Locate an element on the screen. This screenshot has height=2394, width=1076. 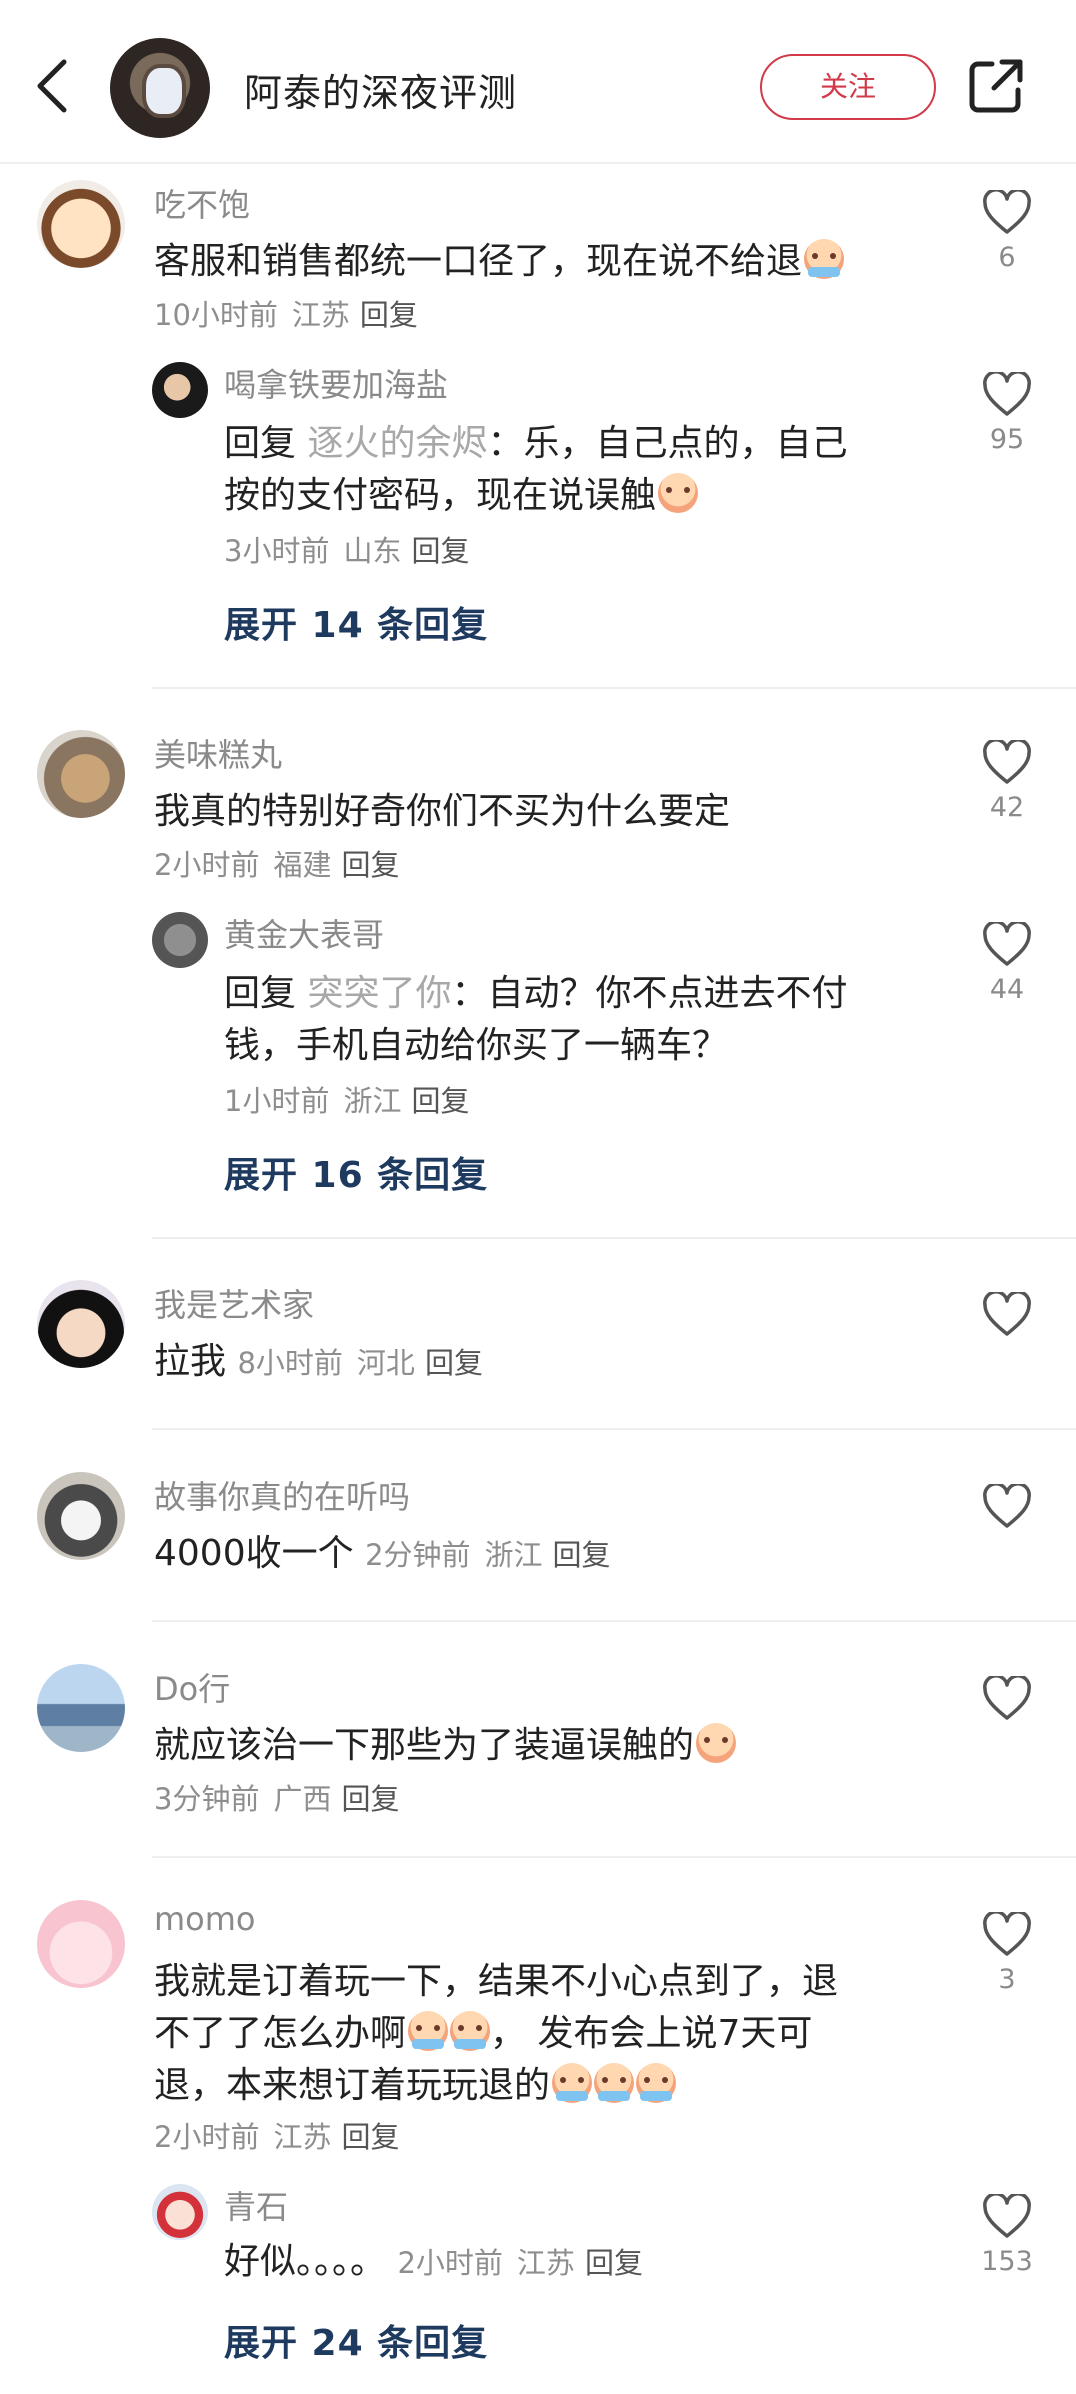
reply-meta: 1小时前 浙江 回复 is located at coordinates (347, 1101).